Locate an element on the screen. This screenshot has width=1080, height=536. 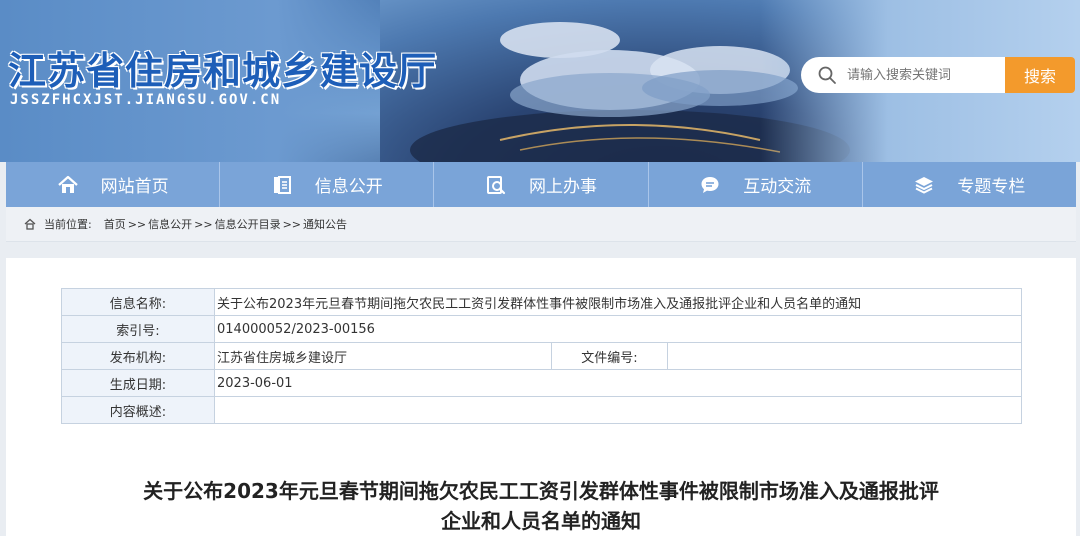
search-icon is located at coordinates (827, 75).